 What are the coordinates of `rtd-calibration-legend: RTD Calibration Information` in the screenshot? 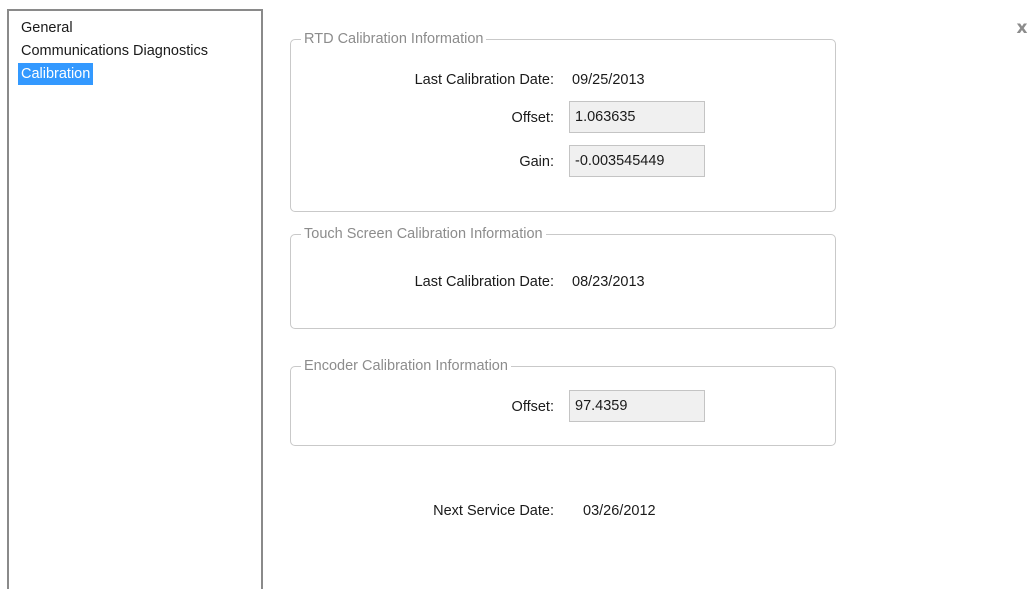 It's located at (394, 39).